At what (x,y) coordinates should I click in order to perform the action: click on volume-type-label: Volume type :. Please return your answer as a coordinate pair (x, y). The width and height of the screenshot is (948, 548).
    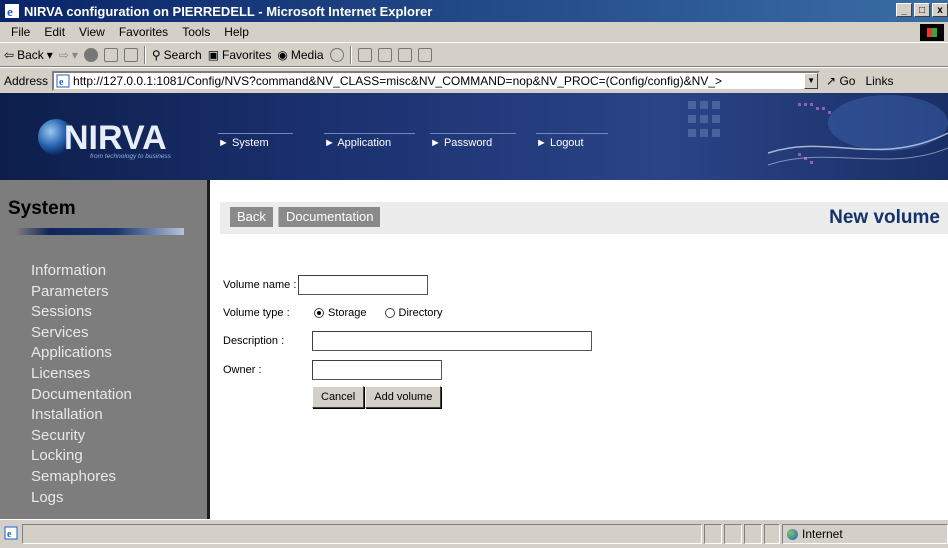
    Looking at the image, I should click on (256, 313).